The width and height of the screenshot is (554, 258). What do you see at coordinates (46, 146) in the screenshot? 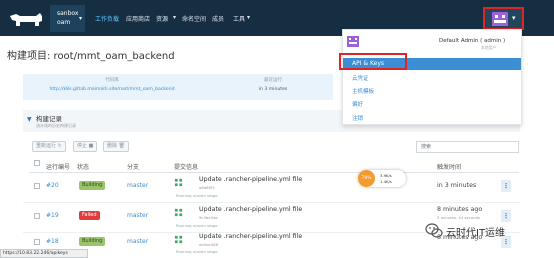
I see `rerun-label: 重新运行` at bounding box center [46, 146].